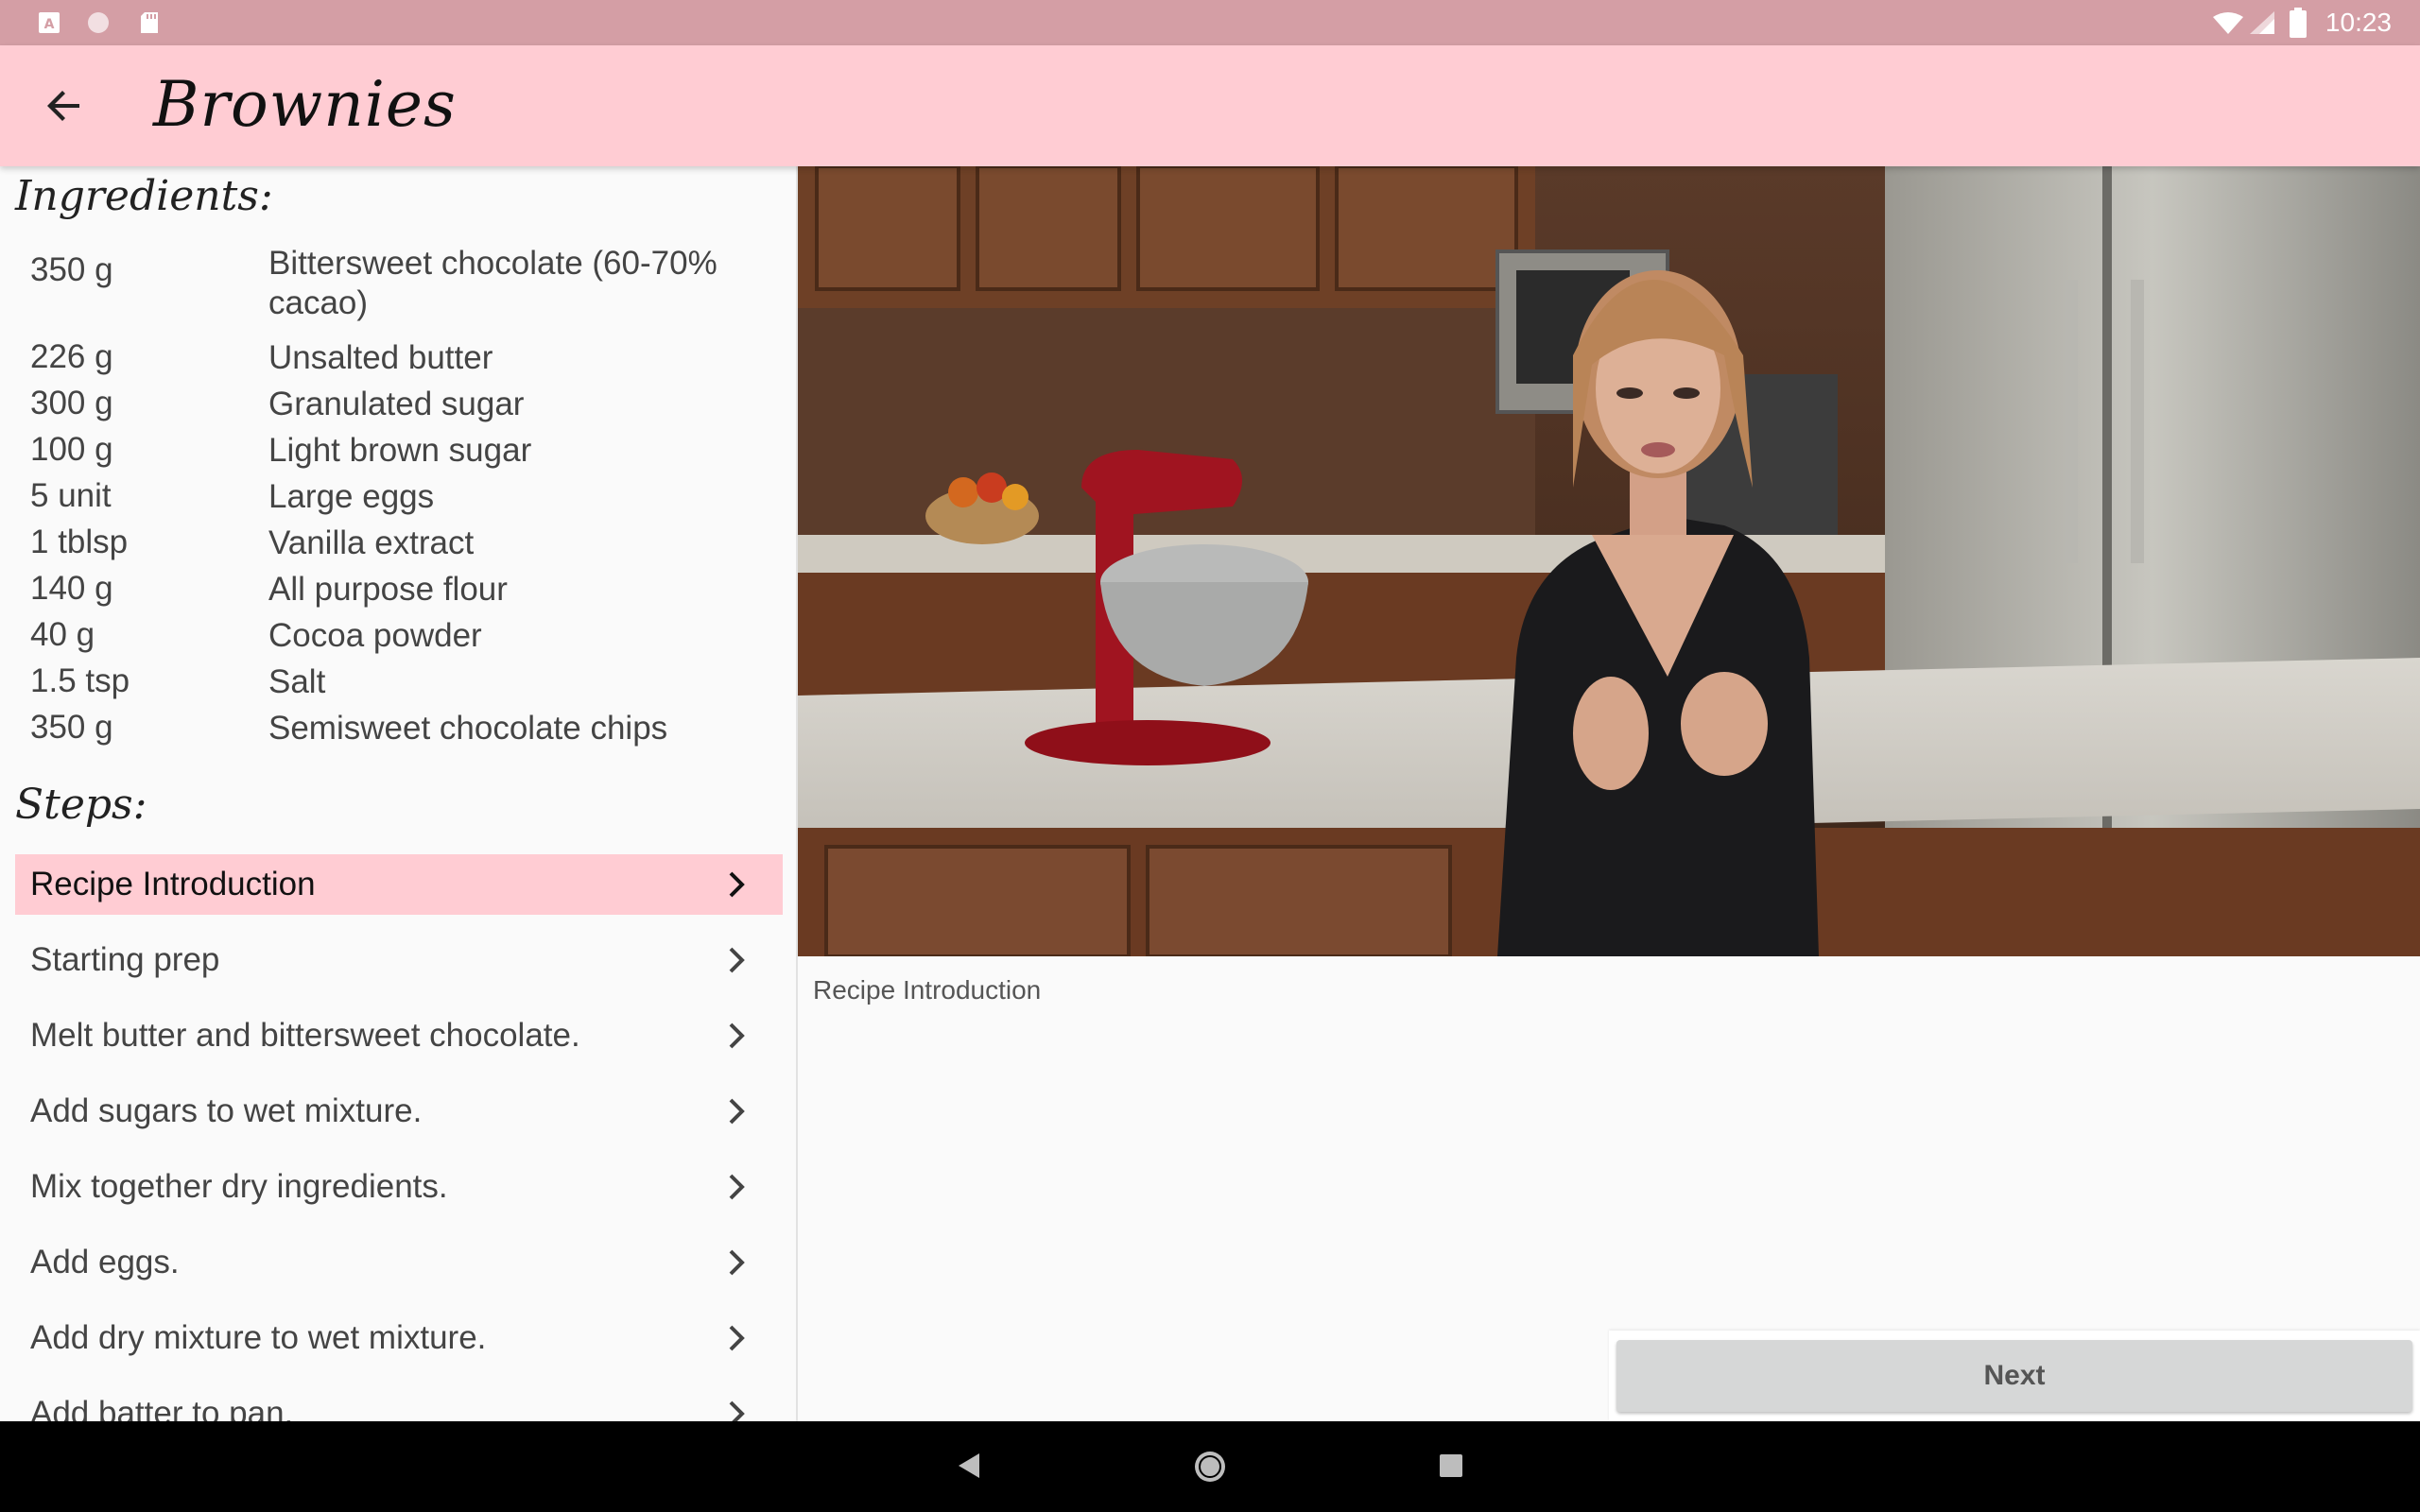  I want to click on step-label: Add eggs., so click(105, 1262).